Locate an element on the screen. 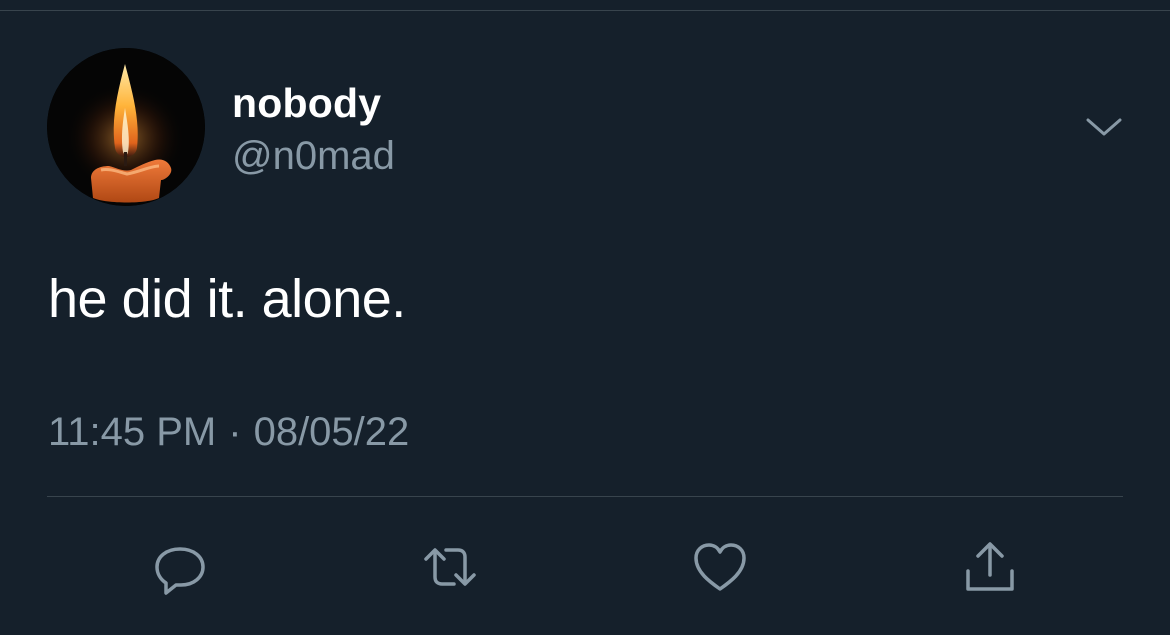 Image resolution: width=1170 pixels, height=635 pixels. user-handle: @n0mad is located at coordinates (313, 156).